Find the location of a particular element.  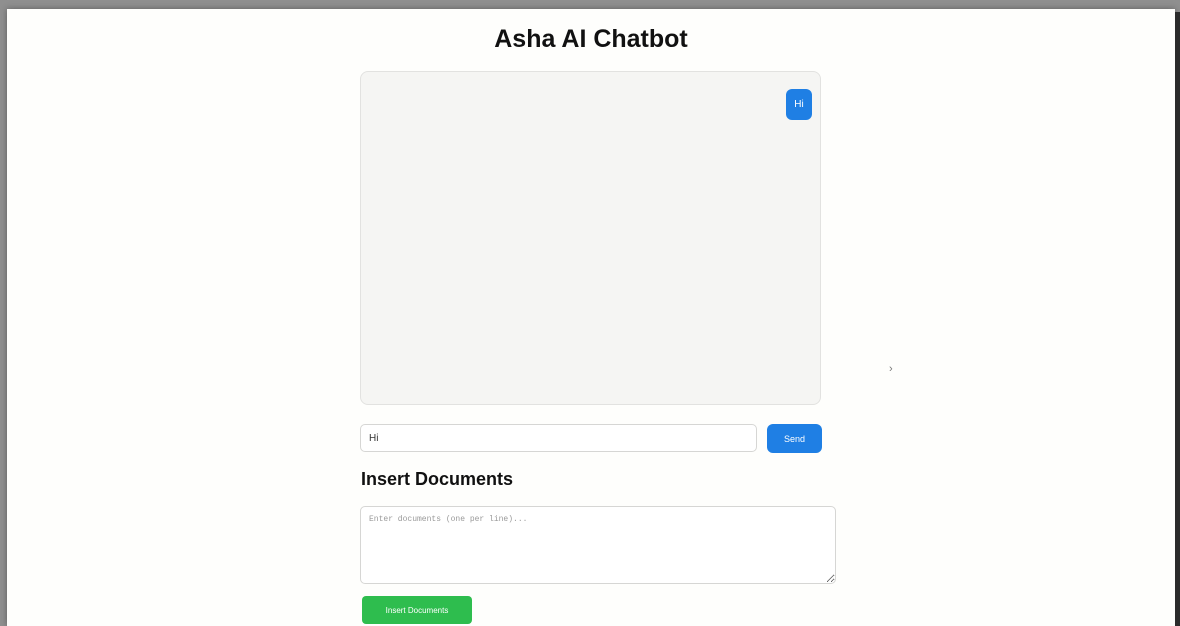

message-input is located at coordinates (558, 438).